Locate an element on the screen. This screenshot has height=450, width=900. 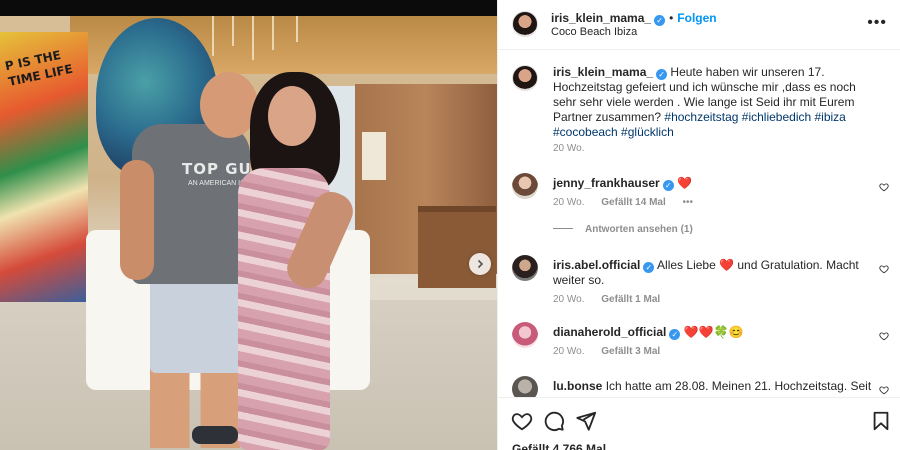
header-line: iris_klein_mama_ ✓ • Folgen is located at coordinates (634, 18).